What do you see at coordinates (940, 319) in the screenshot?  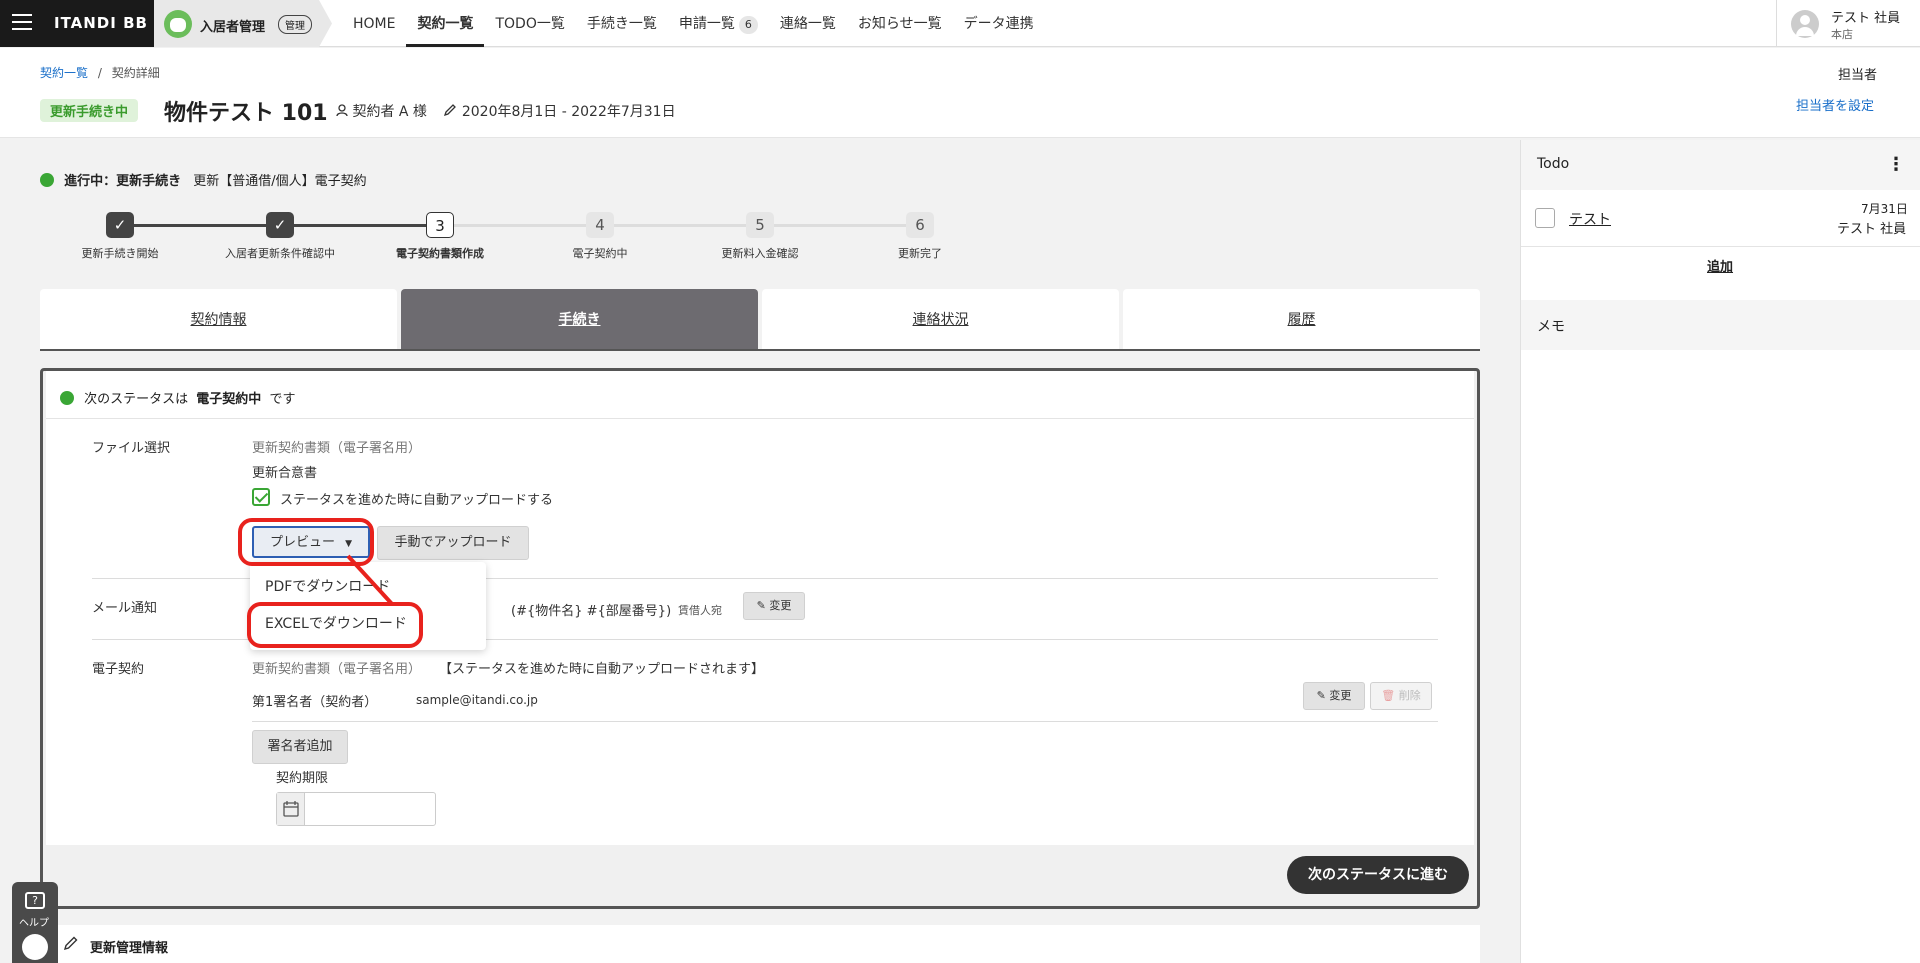 I see `tab-contact-status: 連絡状況` at bounding box center [940, 319].